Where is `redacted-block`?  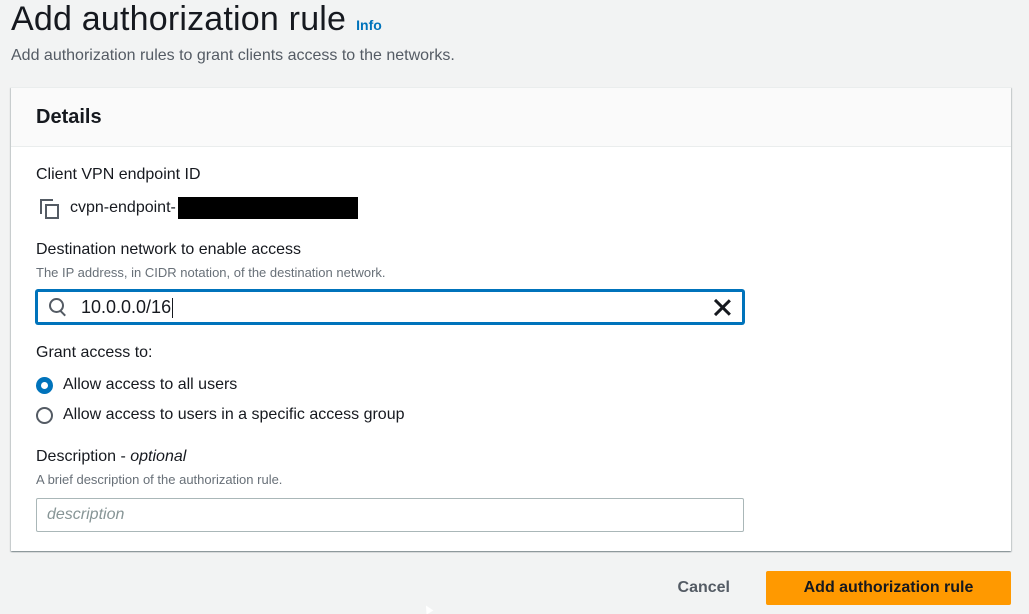 redacted-block is located at coordinates (267, 208).